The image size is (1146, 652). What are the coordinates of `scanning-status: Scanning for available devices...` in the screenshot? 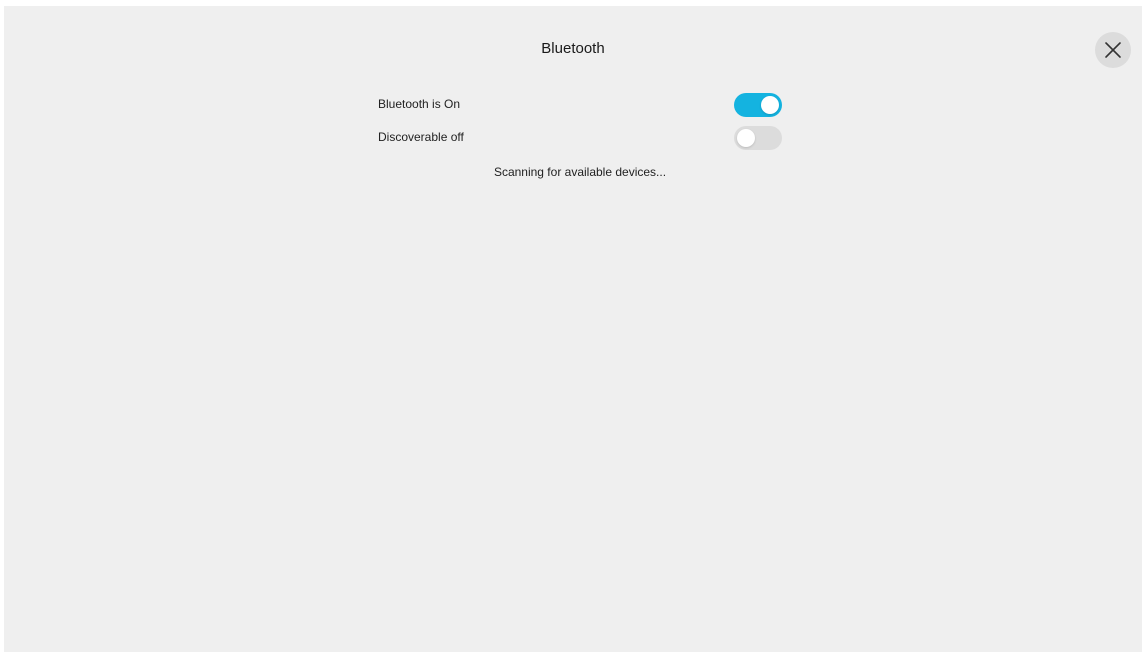 It's located at (580, 172).